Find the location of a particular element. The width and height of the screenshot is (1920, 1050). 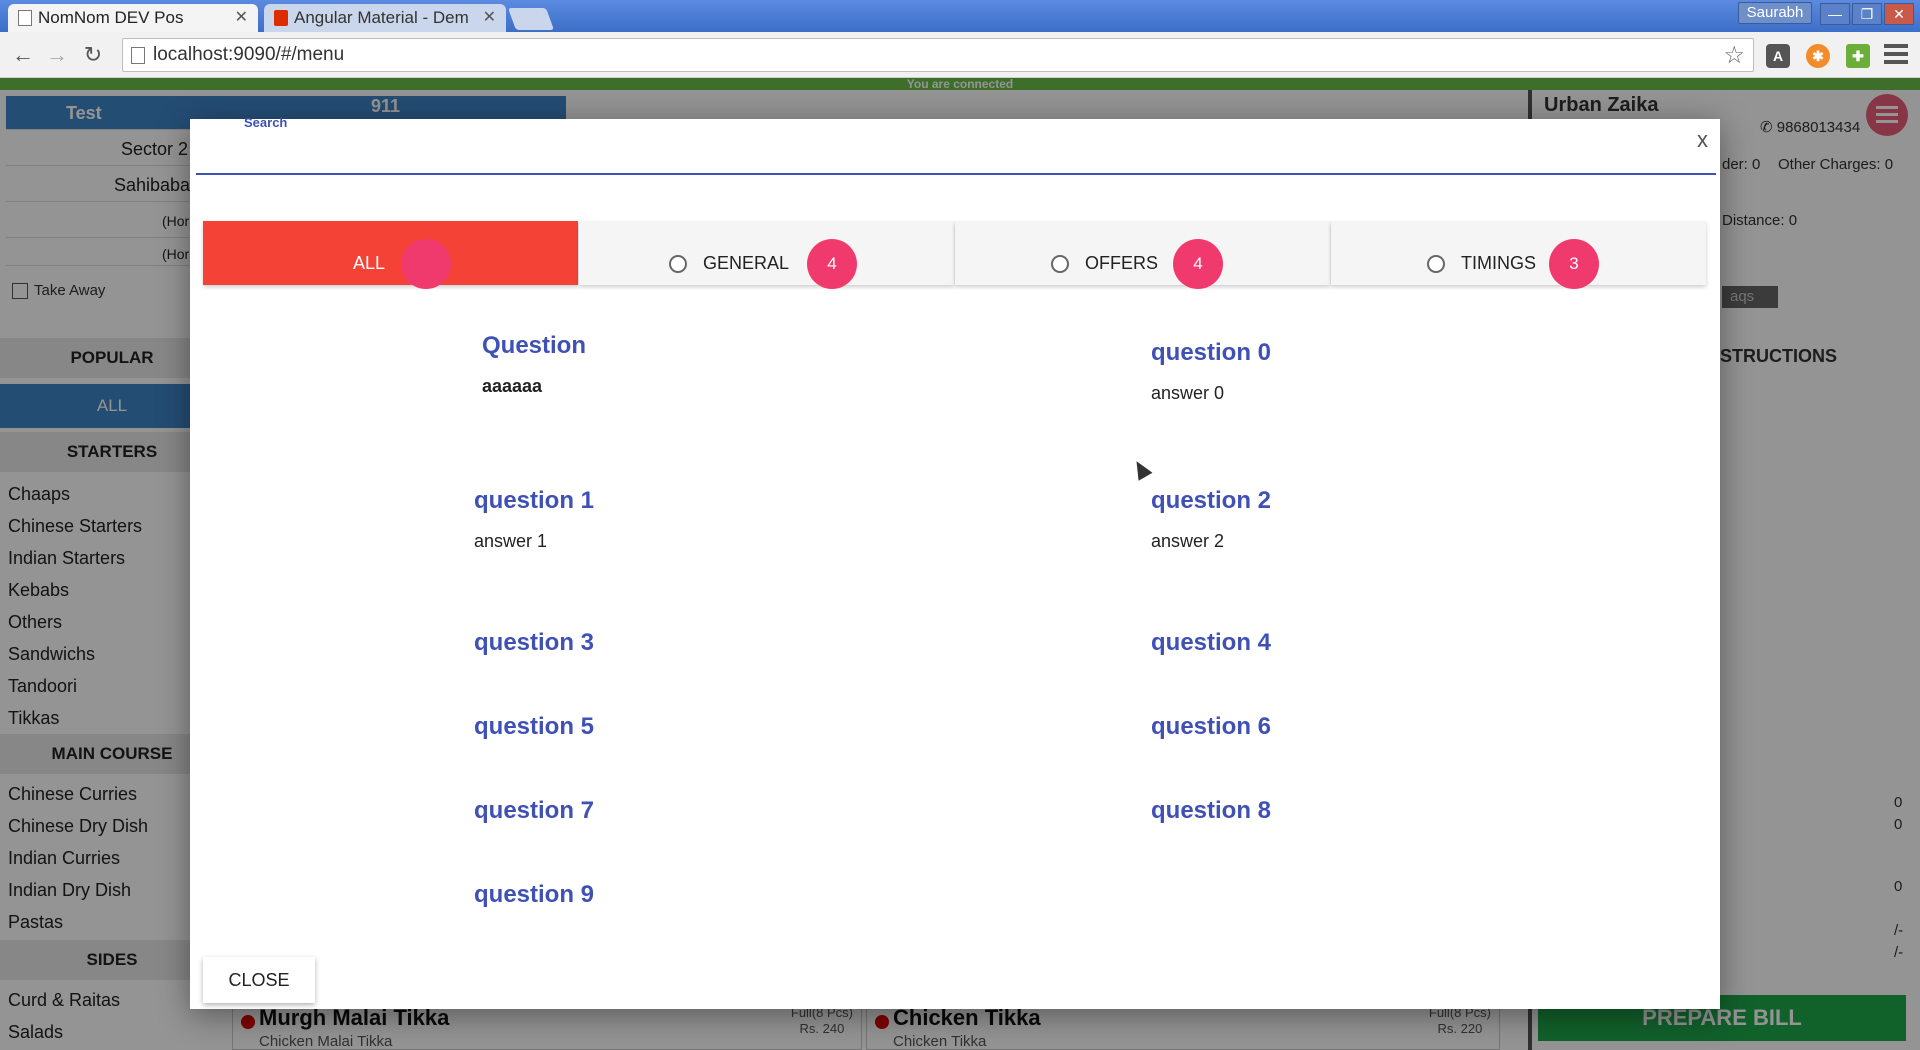

faq-item: question 8 is located at coordinates (1211, 811).